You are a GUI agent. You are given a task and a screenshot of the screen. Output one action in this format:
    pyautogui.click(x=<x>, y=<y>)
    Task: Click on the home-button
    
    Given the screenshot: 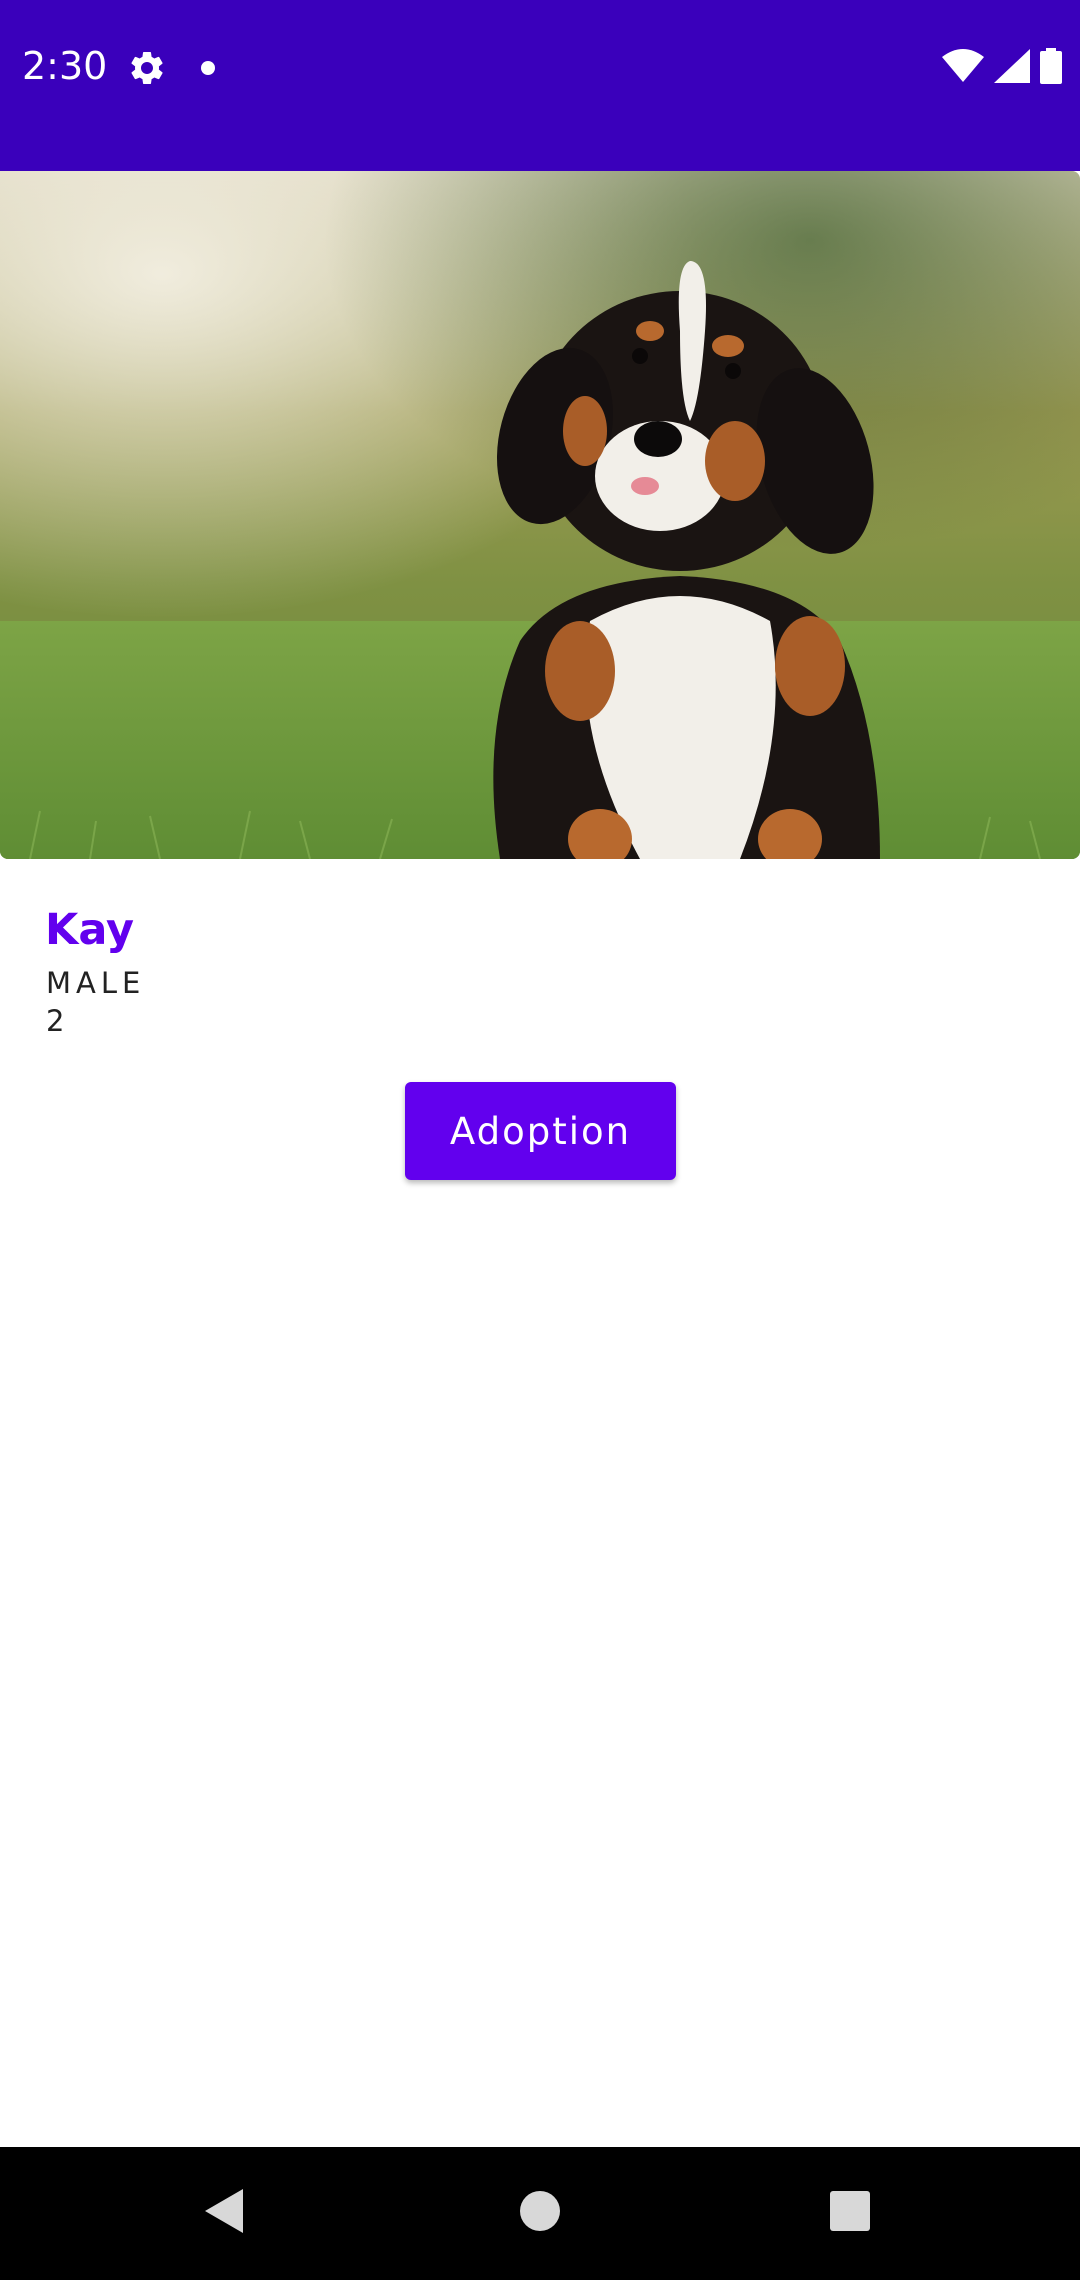 What is the action you would take?
    pyautogui.click(x=540, y=2213)
    